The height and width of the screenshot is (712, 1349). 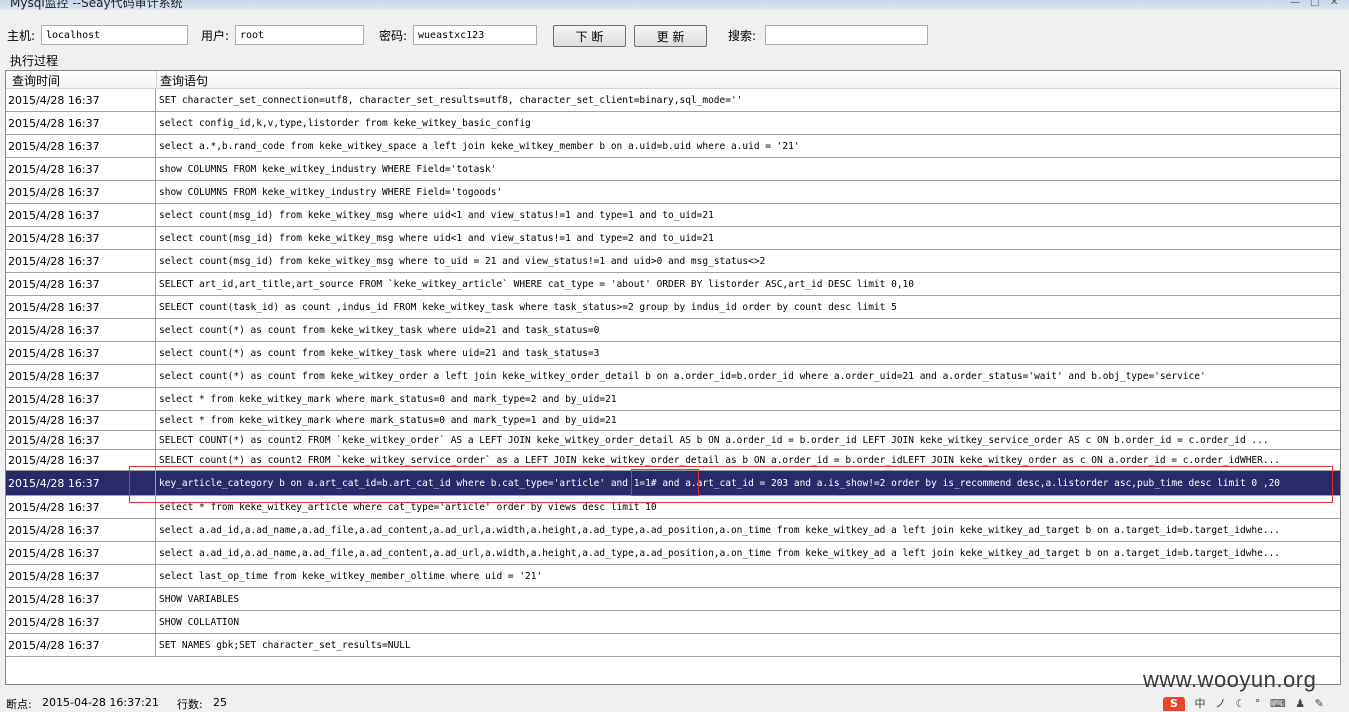 I want to click on search-label: 搜索:, so click(x=742, y=36).